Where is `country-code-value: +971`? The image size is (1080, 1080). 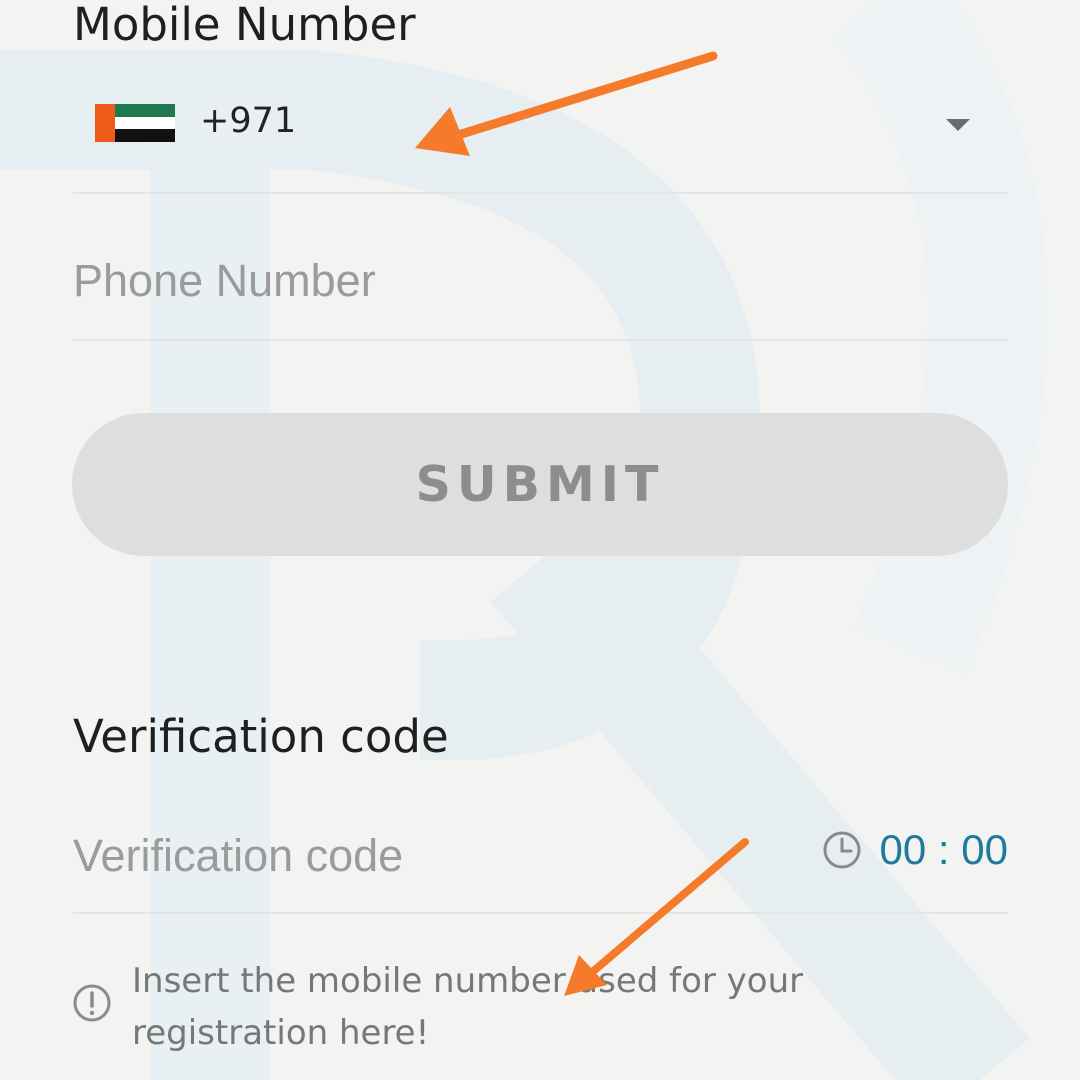
country-code-value: +971 is located at coordinates (248, 121).